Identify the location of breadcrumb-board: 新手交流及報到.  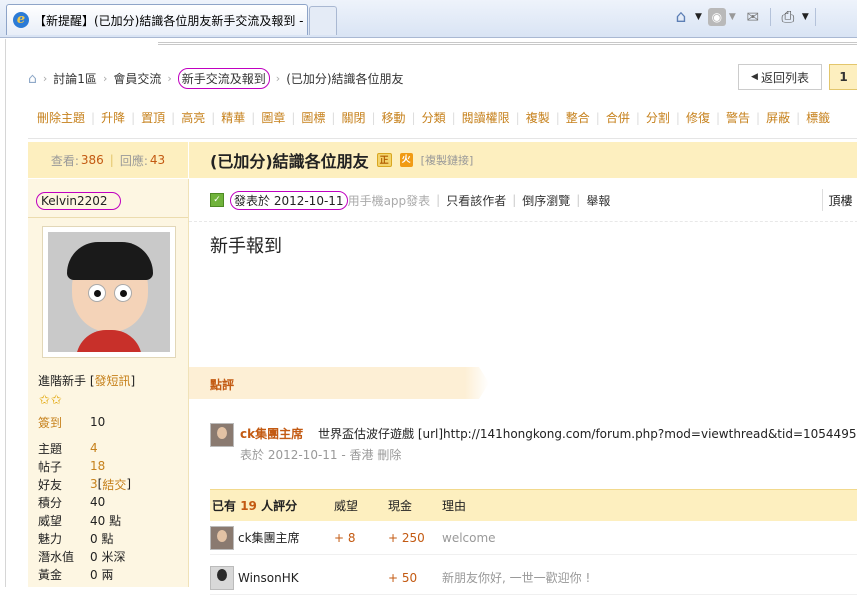
(223, 78).